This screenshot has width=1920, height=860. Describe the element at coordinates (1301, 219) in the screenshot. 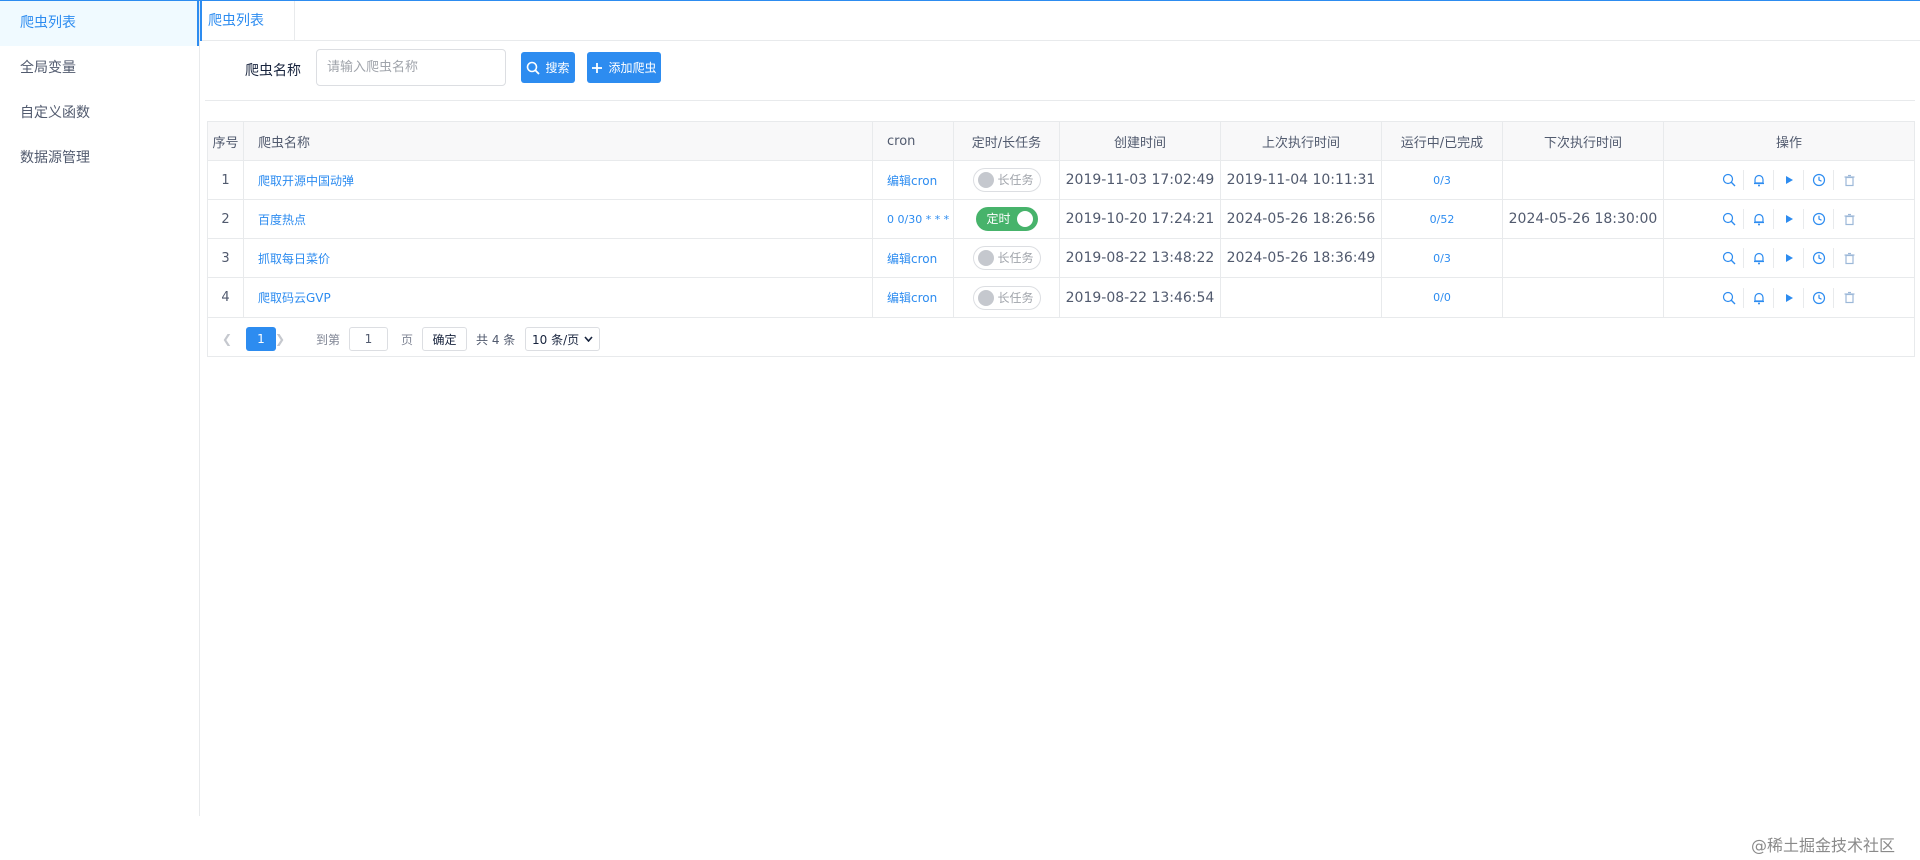

I see `last-run-time: 2024-05-26 18:26:56` at that location.